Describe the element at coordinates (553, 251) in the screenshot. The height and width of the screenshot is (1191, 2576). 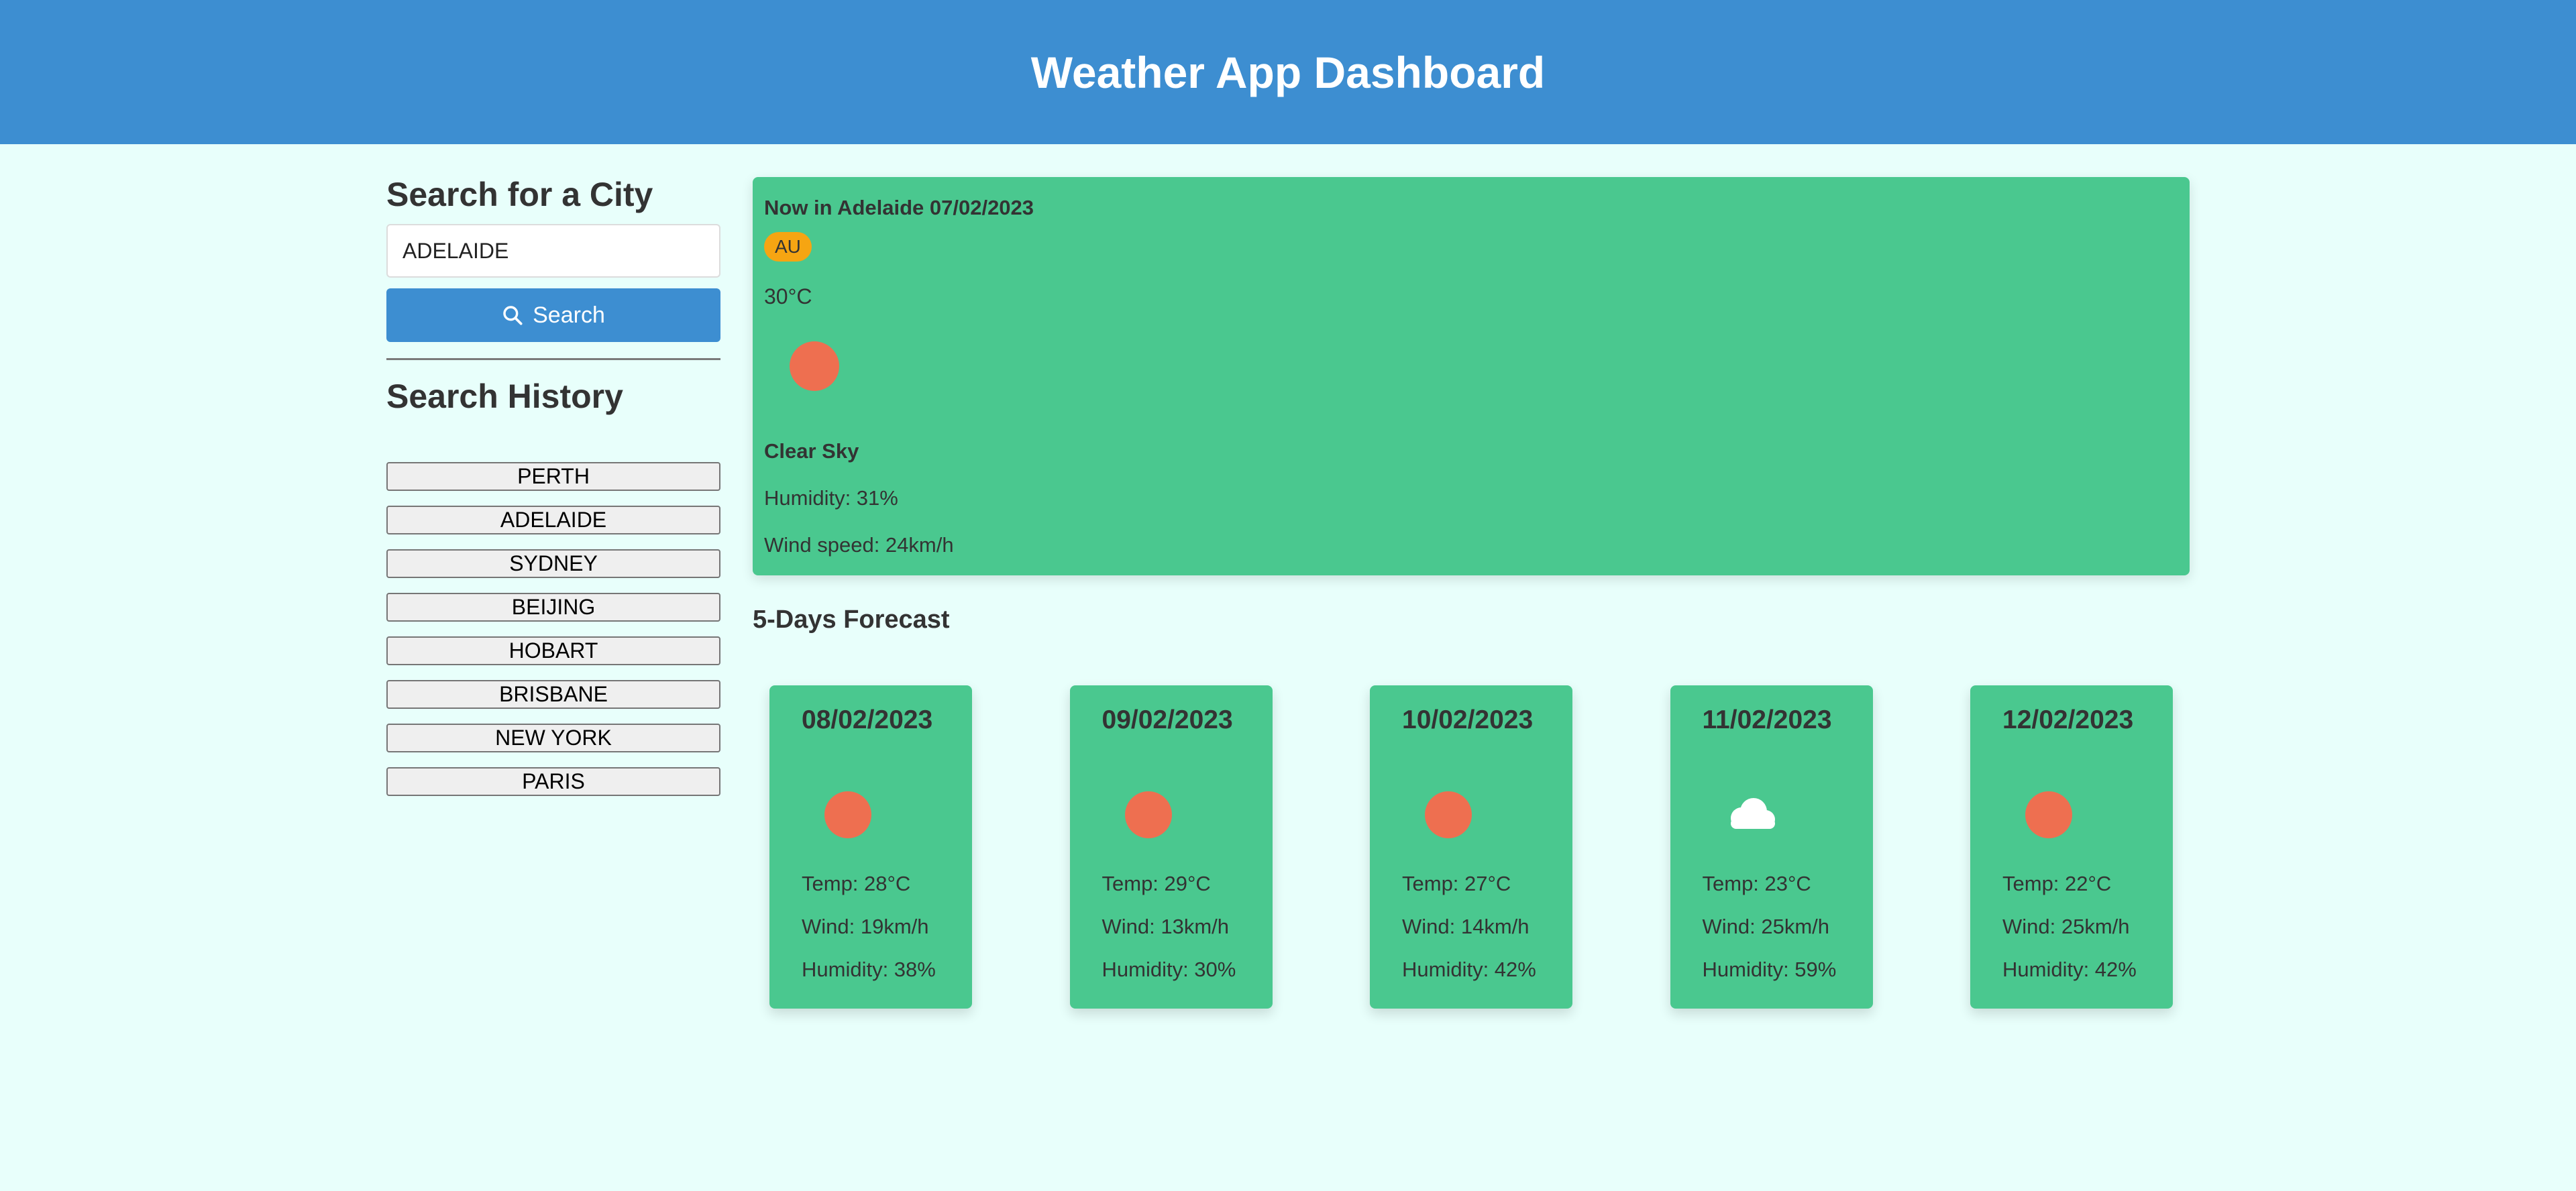
I see `city-search-input` at that location.